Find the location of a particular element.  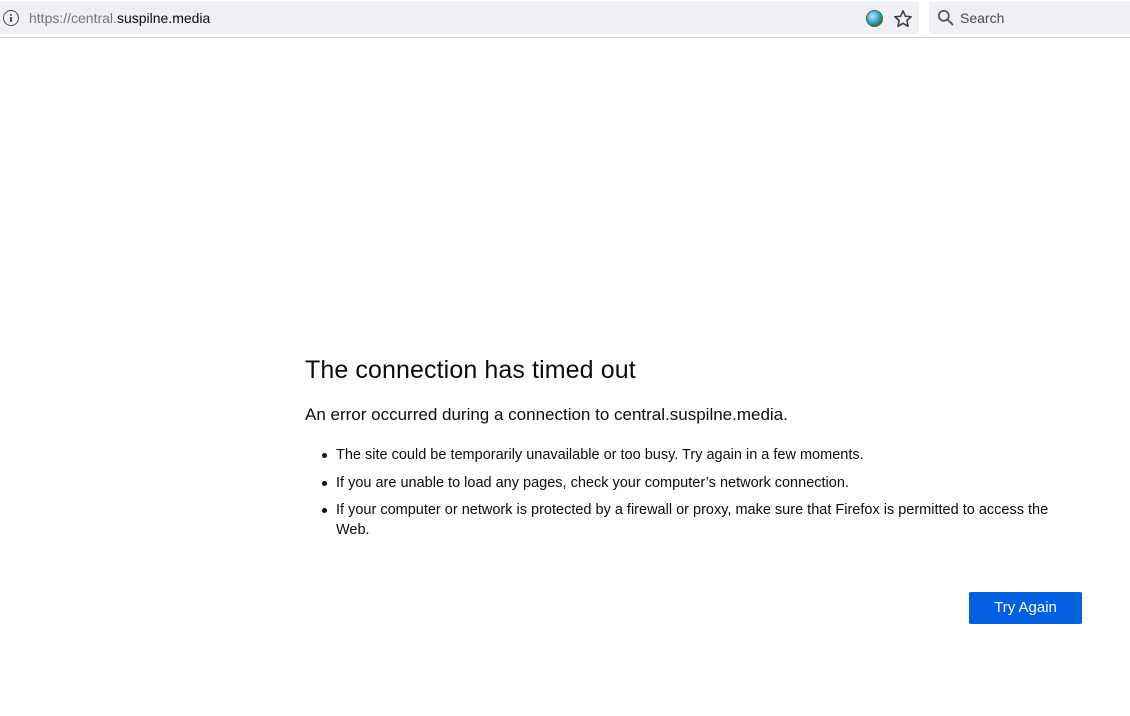

browser-toolbar: https://central.suspilne.media Search is located at coordinates (565, 19).